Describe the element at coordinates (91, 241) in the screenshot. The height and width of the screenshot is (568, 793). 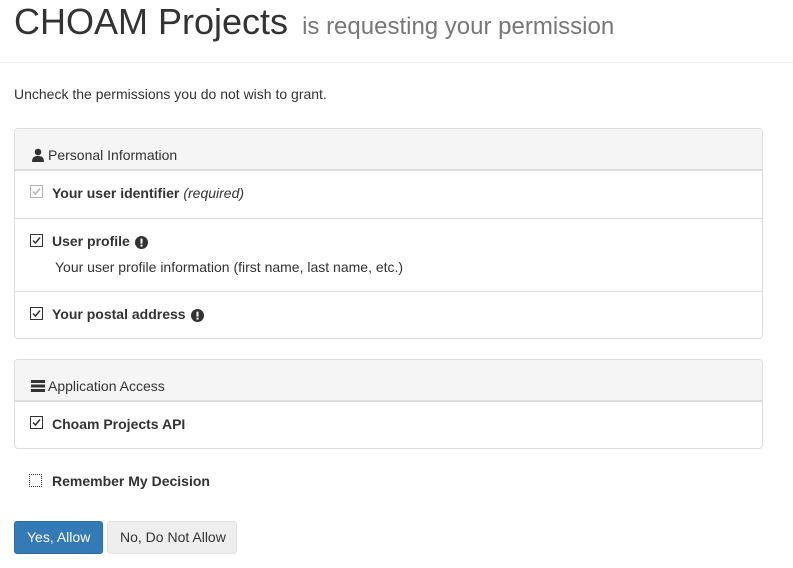
I see `permission-label: User profile` at that location.